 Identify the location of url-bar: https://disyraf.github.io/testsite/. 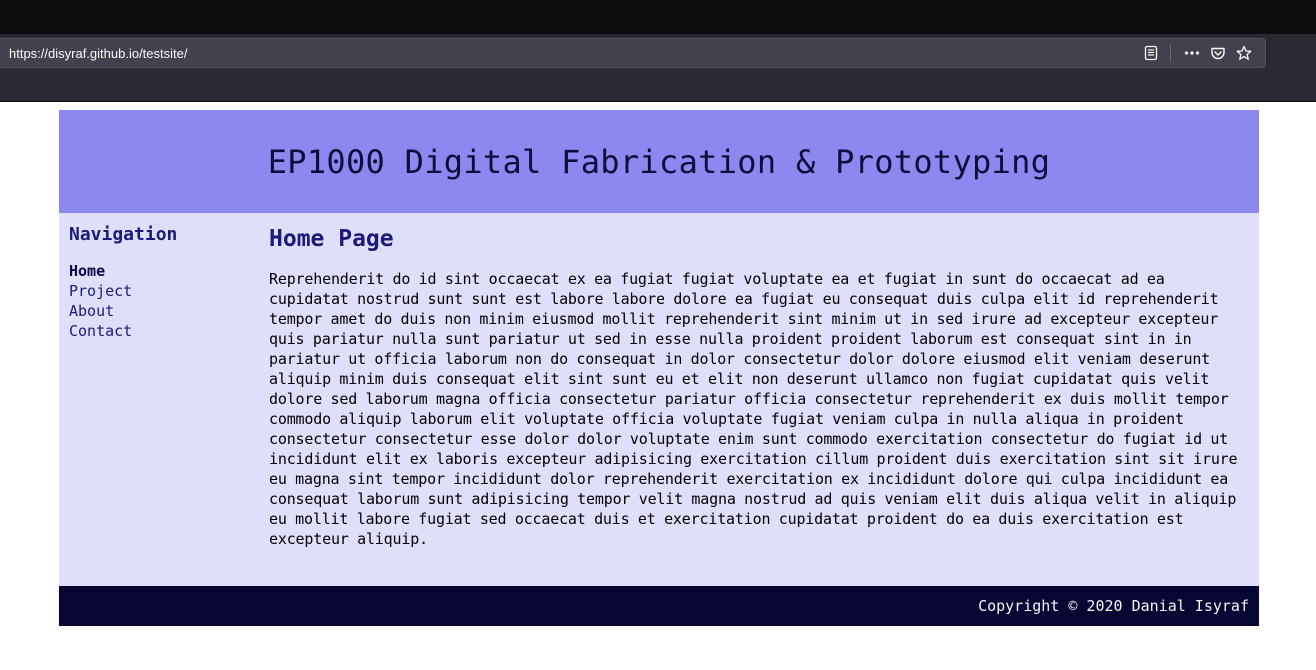
(633, 53).